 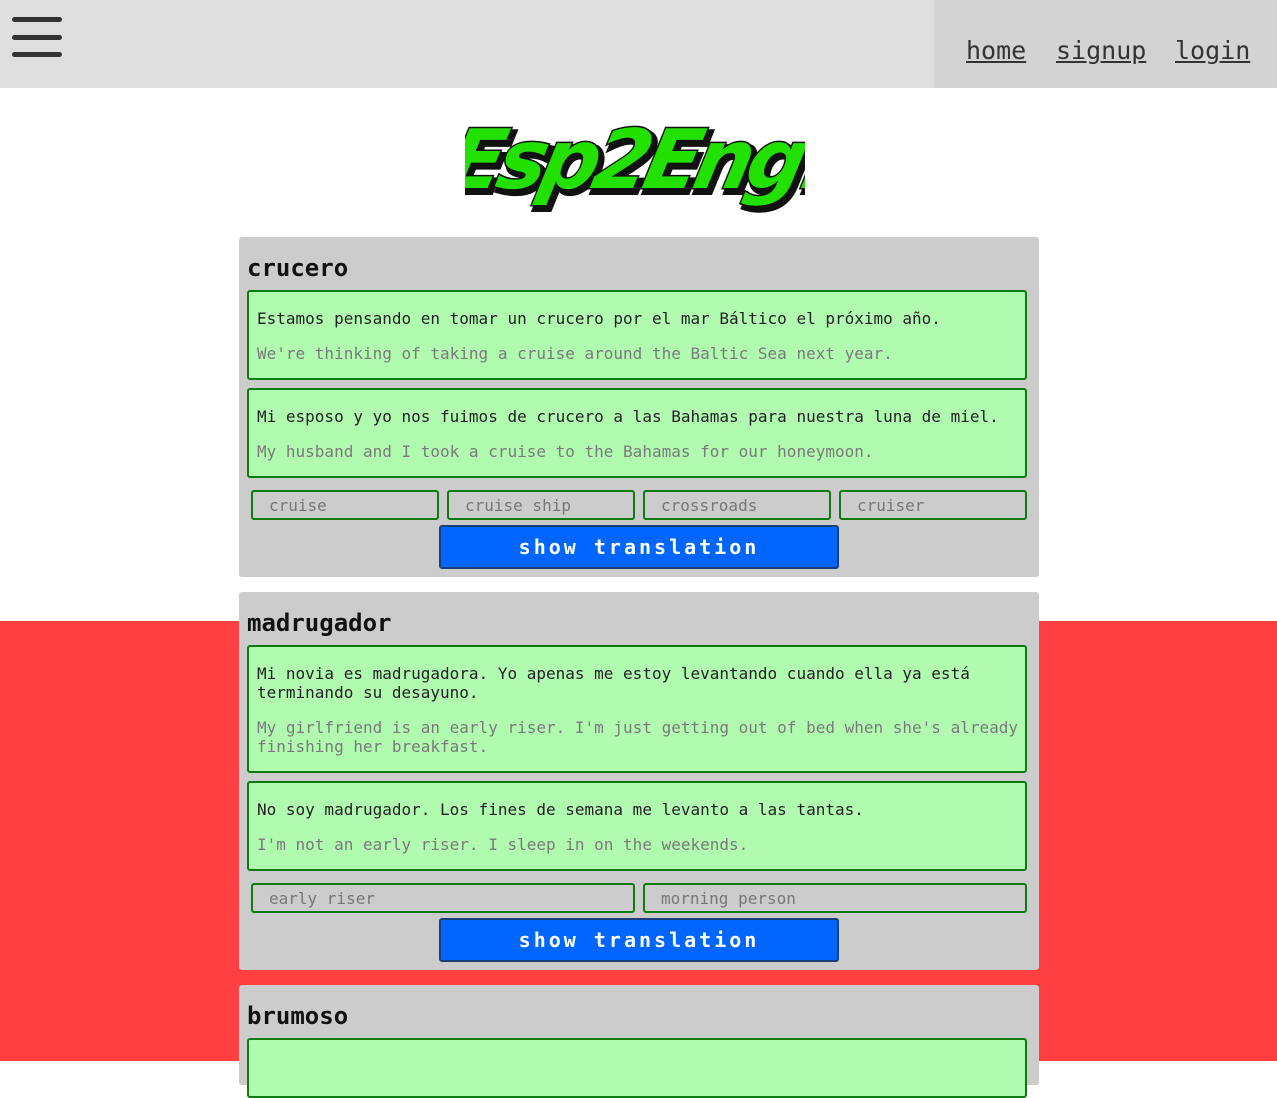 I want to click on top-bar: home signup login, so click(x=638, y=44).